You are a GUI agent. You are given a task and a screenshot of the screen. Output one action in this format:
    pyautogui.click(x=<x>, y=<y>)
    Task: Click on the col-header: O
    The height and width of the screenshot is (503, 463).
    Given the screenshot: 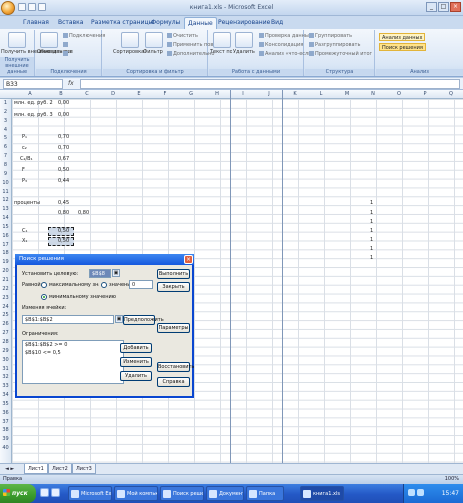 What is the action you would take?
    pyautogui.click(x=399, y=94)
    